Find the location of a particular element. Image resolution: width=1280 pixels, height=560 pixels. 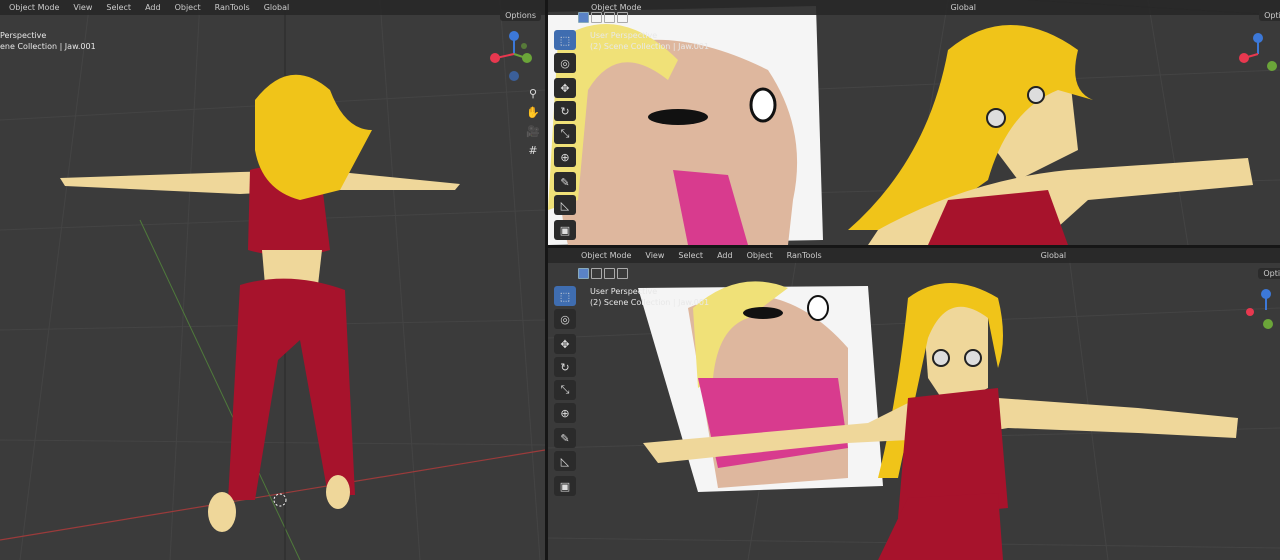

mode-menu: Object Mode is located at coordinates (34, 7).